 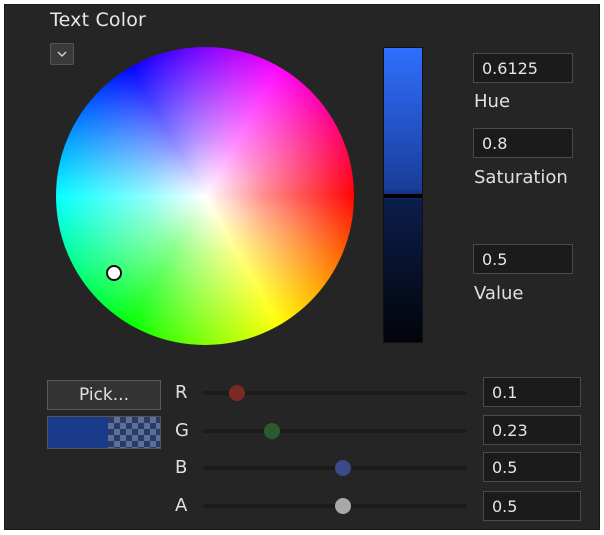 I want to click on slider-g, so click(x=335, y=431).